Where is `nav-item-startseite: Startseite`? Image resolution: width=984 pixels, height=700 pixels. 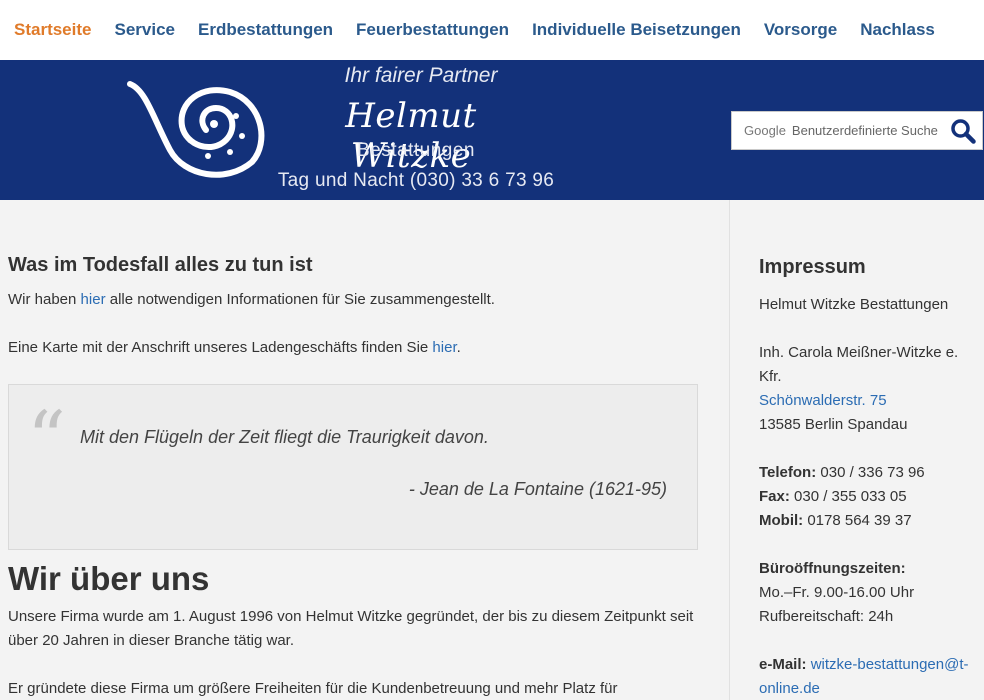 nav-item-startseite: Startseite is located at coordinates (52, 30).